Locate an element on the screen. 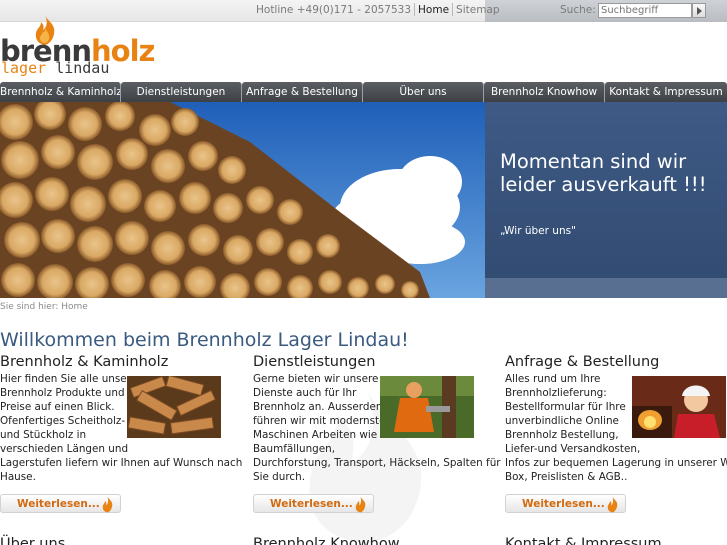 Image resolution: width=727 pixels, height=545 pixels. section-title-knowhow: Brennholz Knowhow is located at coordinates (326, 540).